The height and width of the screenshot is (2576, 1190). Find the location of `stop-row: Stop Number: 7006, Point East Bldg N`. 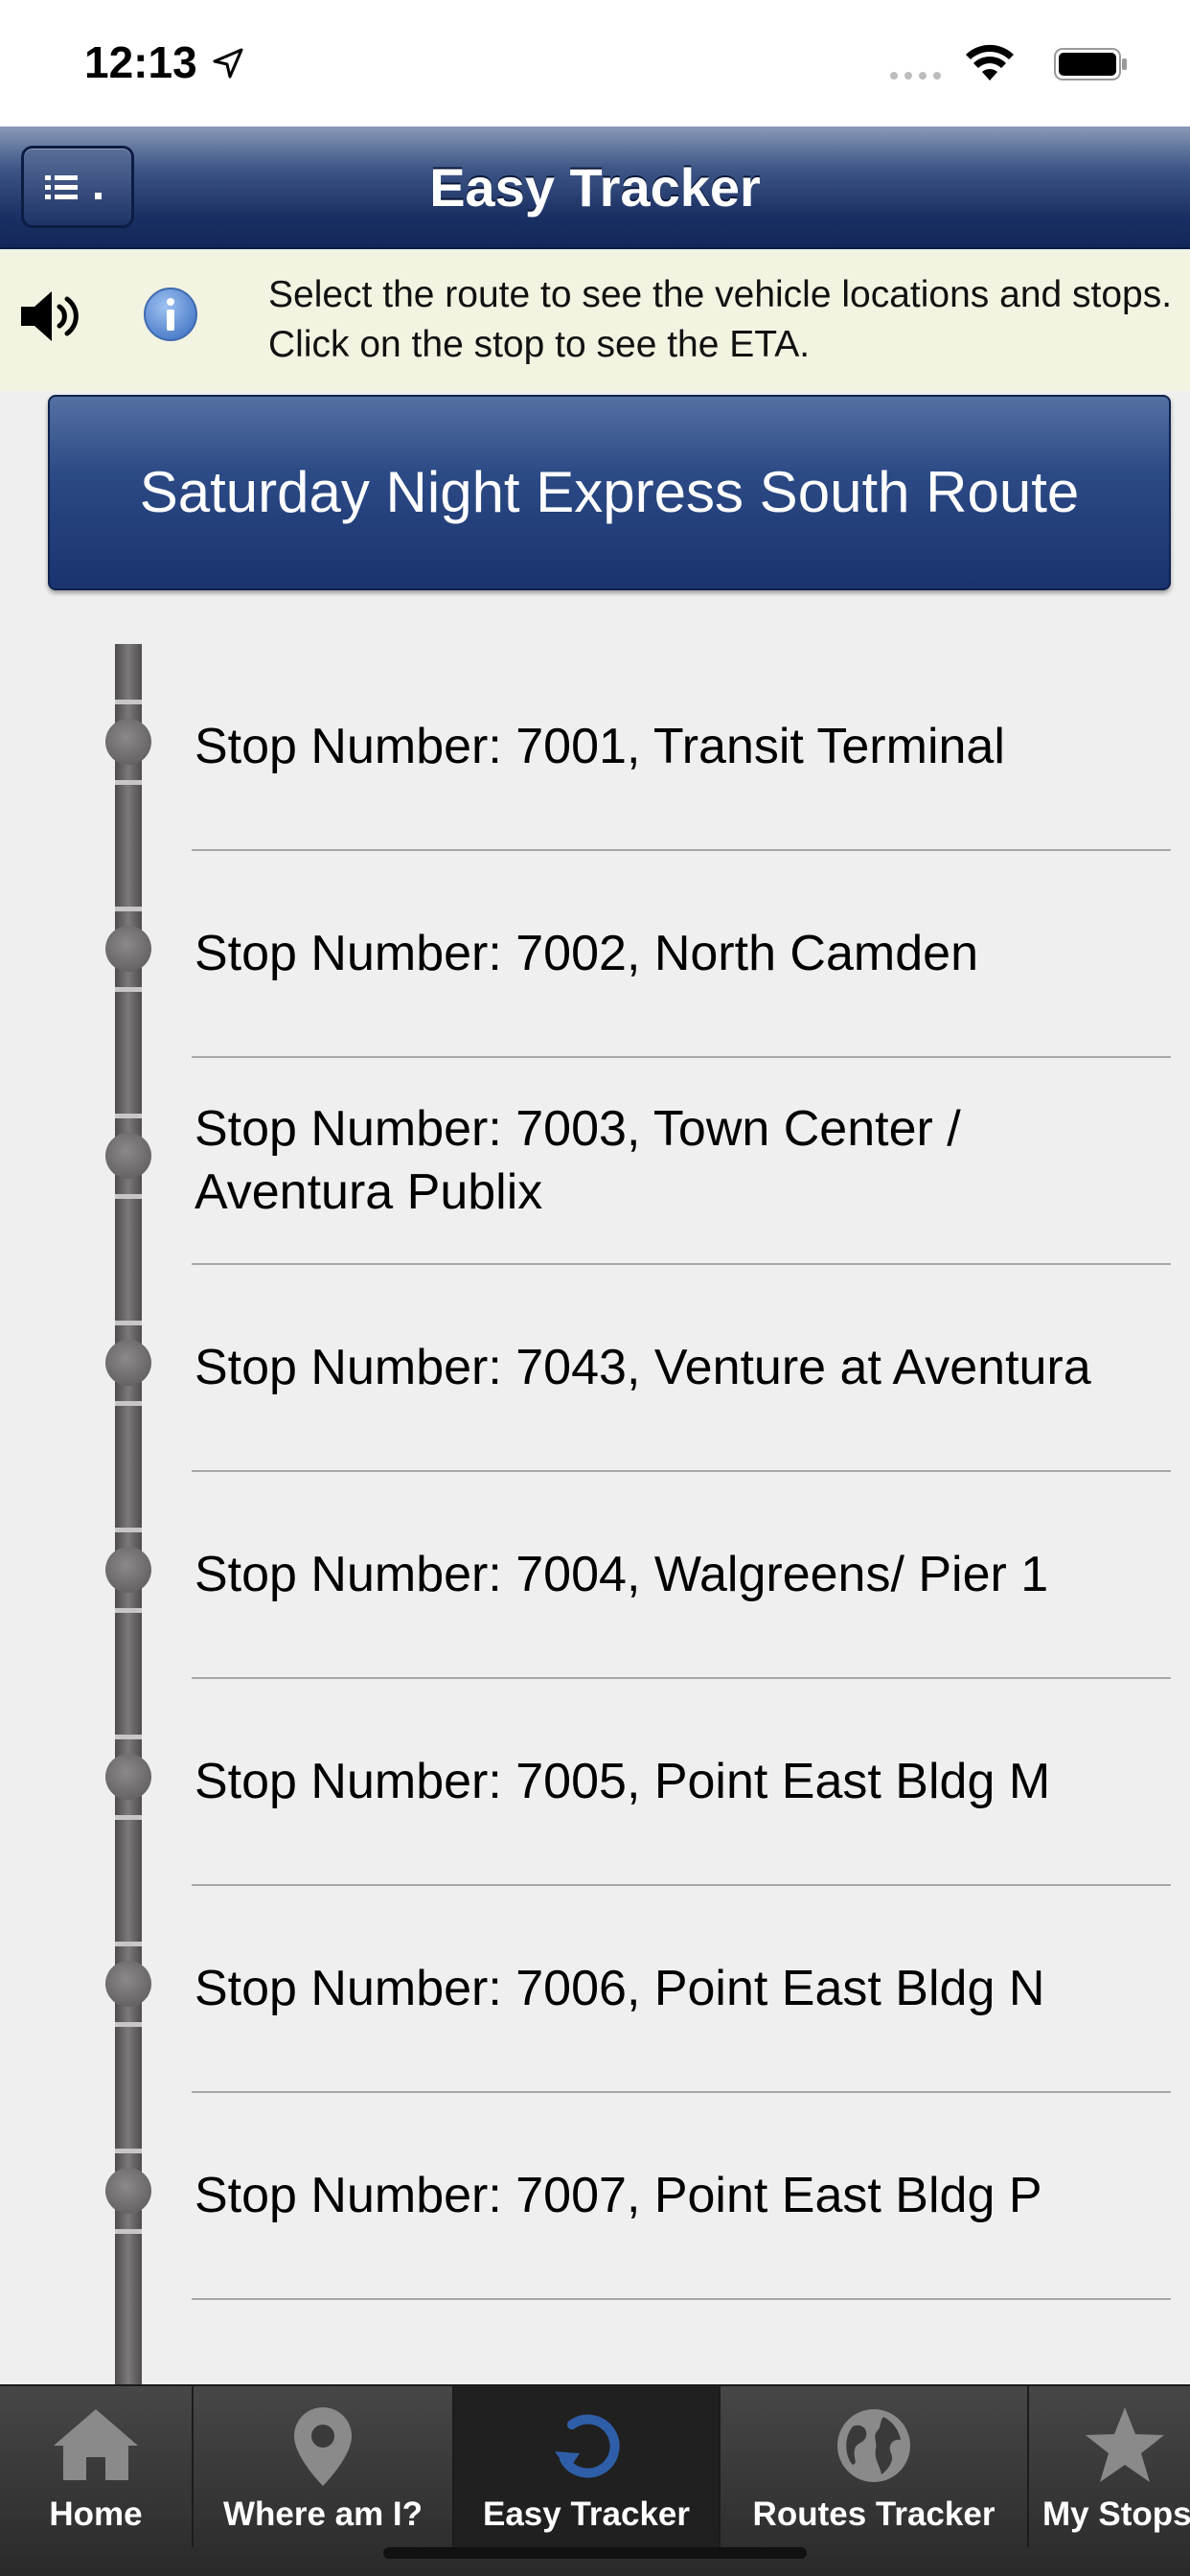

stop-row: Stop Number: 7006, Point East Bldg N is located at coordinates (595, 1989).